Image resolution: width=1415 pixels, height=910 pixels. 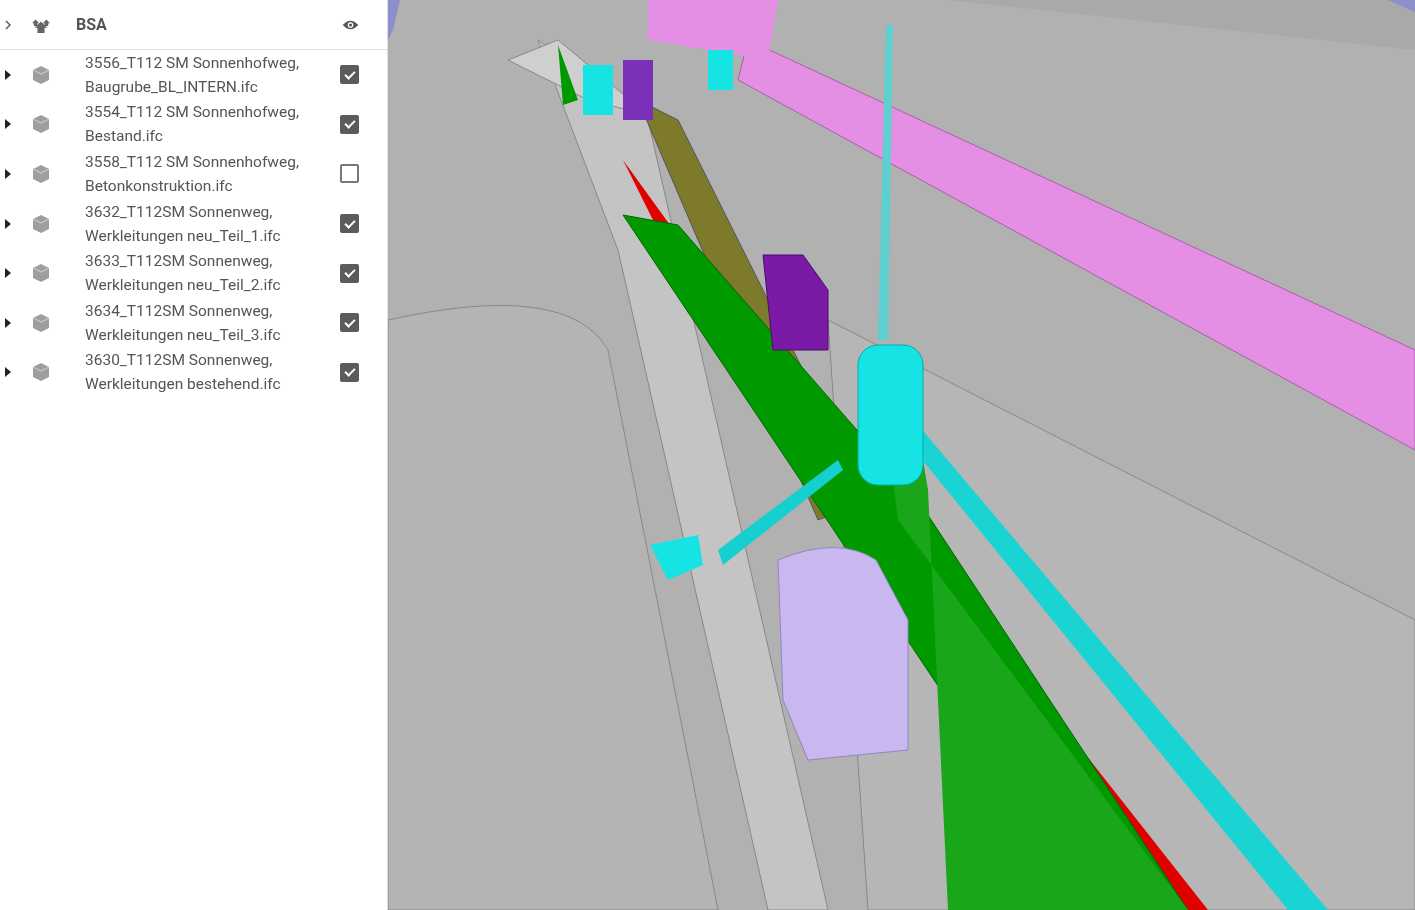 What do you see at coordinates (212, 273) in the screenshot?
I see `model-name: 3633_T112SM Sonnenweg, Werkleitungen neu_Teil_2.ifc` at bounding box center [212, 273].